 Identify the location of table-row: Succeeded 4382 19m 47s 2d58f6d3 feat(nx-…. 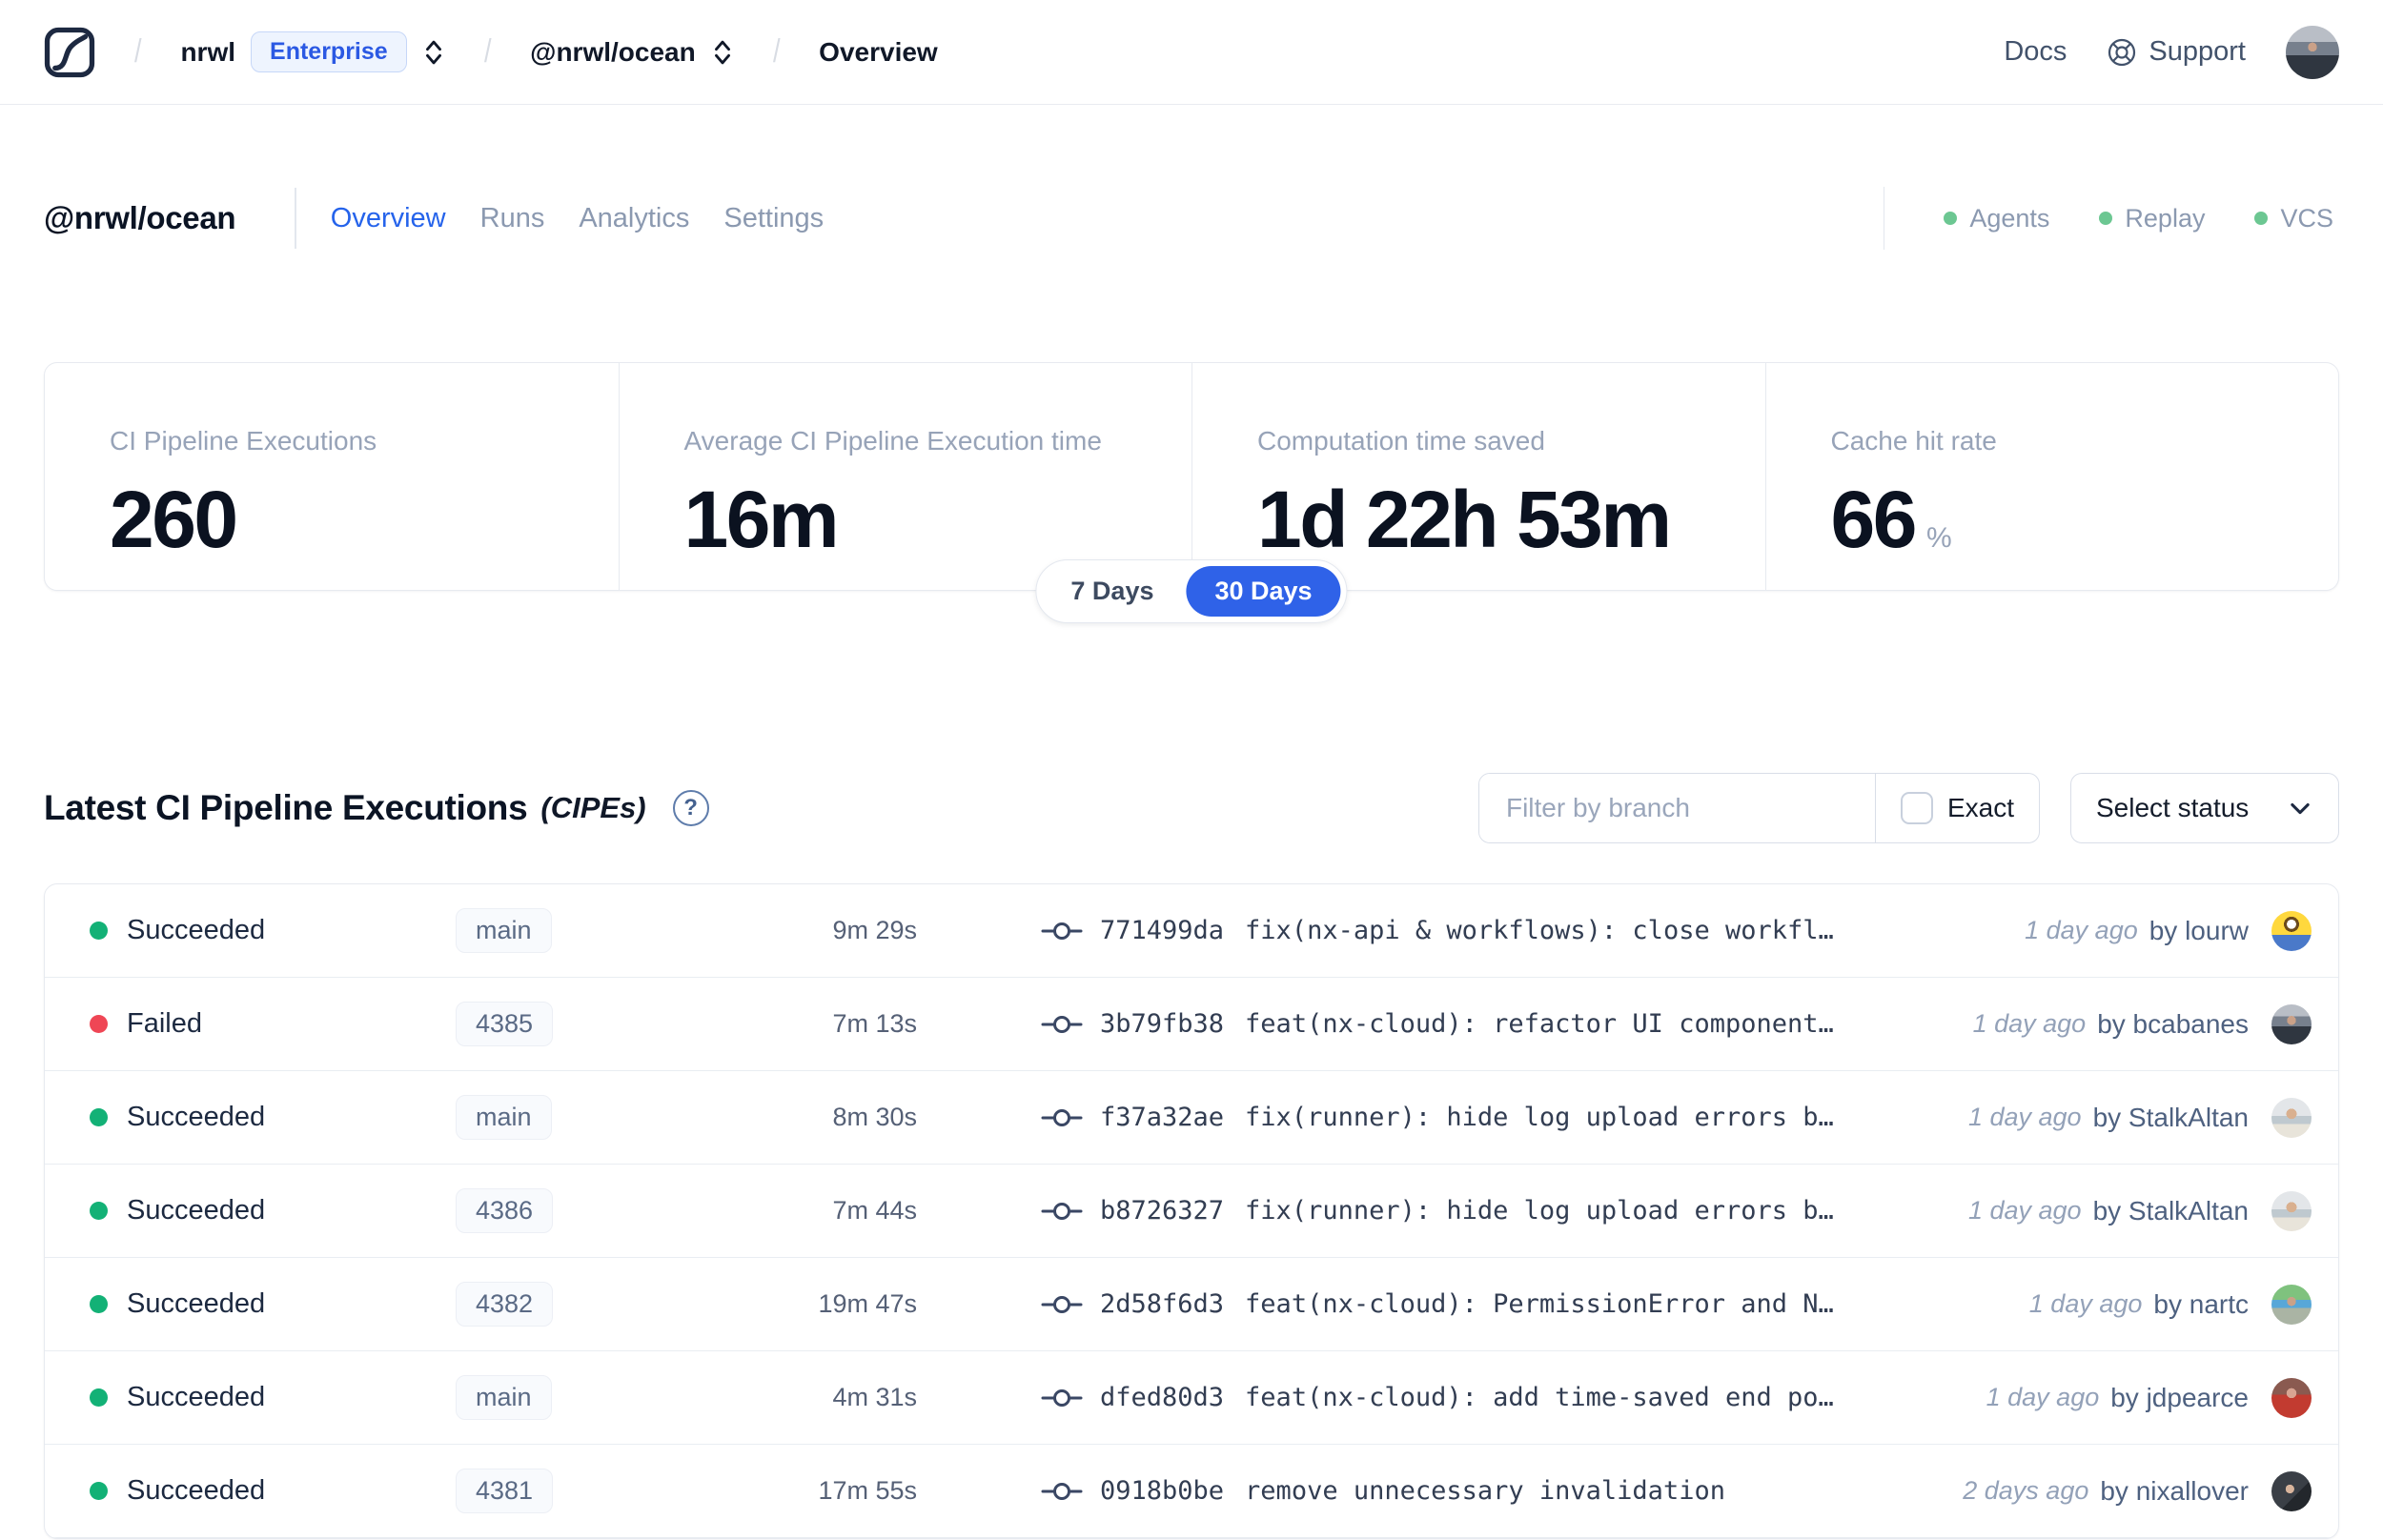
(1191, 1304).